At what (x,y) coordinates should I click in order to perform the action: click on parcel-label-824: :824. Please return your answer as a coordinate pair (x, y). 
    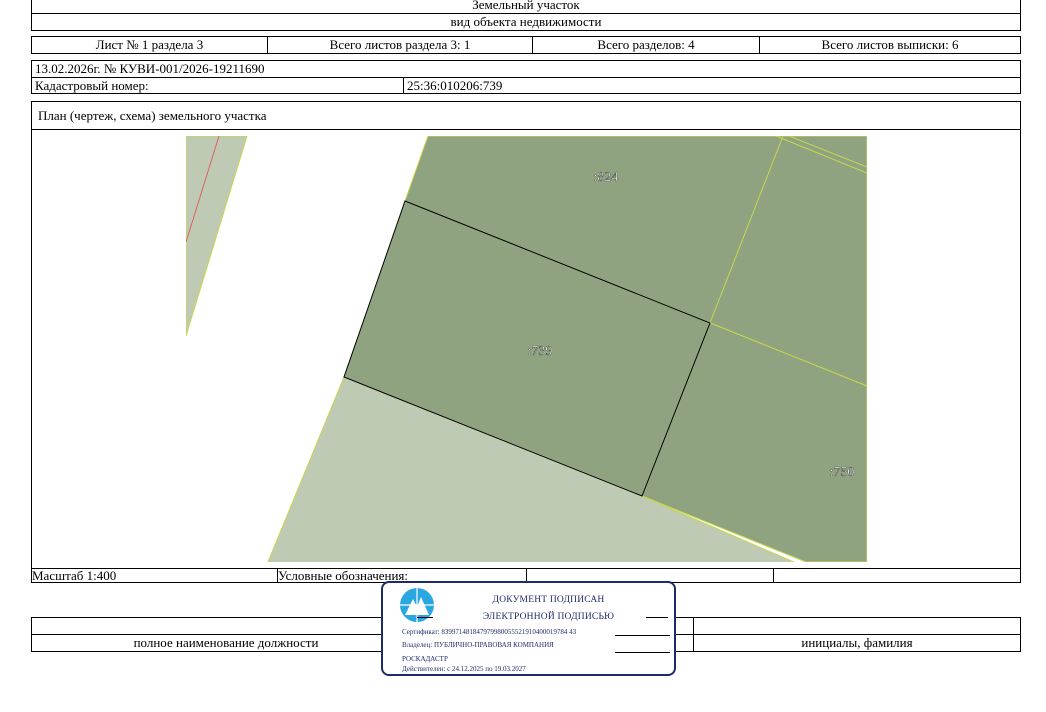
    Looking at the image, I should click on (606, 177).